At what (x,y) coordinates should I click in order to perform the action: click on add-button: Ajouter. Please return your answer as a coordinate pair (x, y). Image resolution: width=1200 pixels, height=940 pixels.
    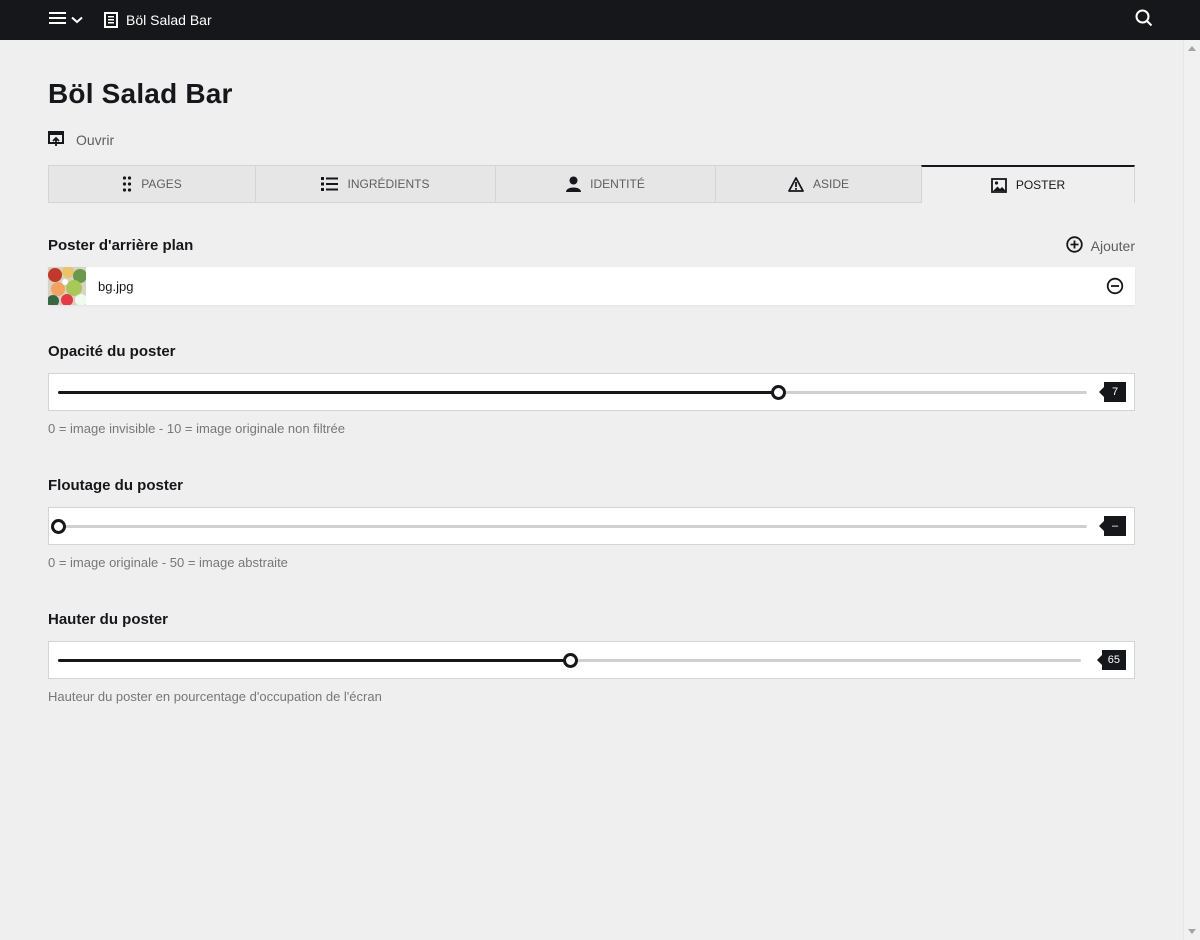
    Looking at the image, I should click on (1100, 246).